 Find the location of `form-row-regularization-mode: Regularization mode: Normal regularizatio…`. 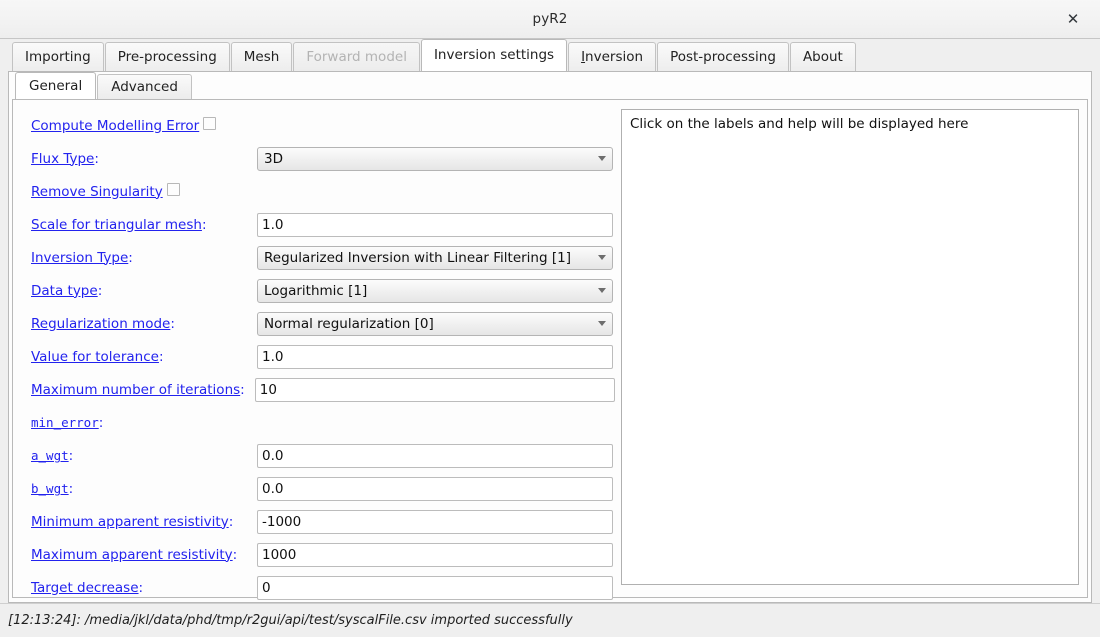

form-row-regularization-mode: Regularization mode: Normal regularizatio… is located at coordinates (317, 323).